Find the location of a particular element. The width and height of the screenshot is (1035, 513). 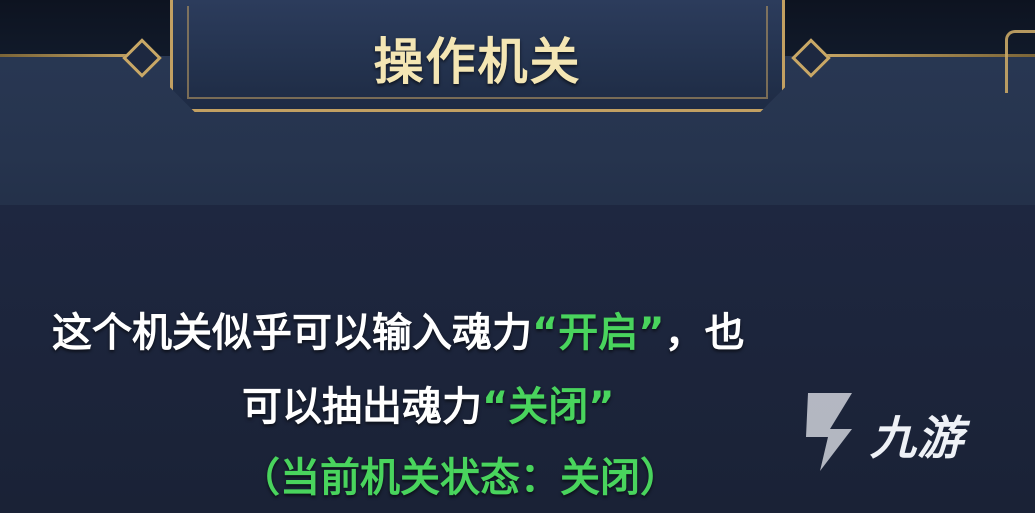

description-line-2-prefix: 可以抽出魂力 is located at coordinates (362, 407).